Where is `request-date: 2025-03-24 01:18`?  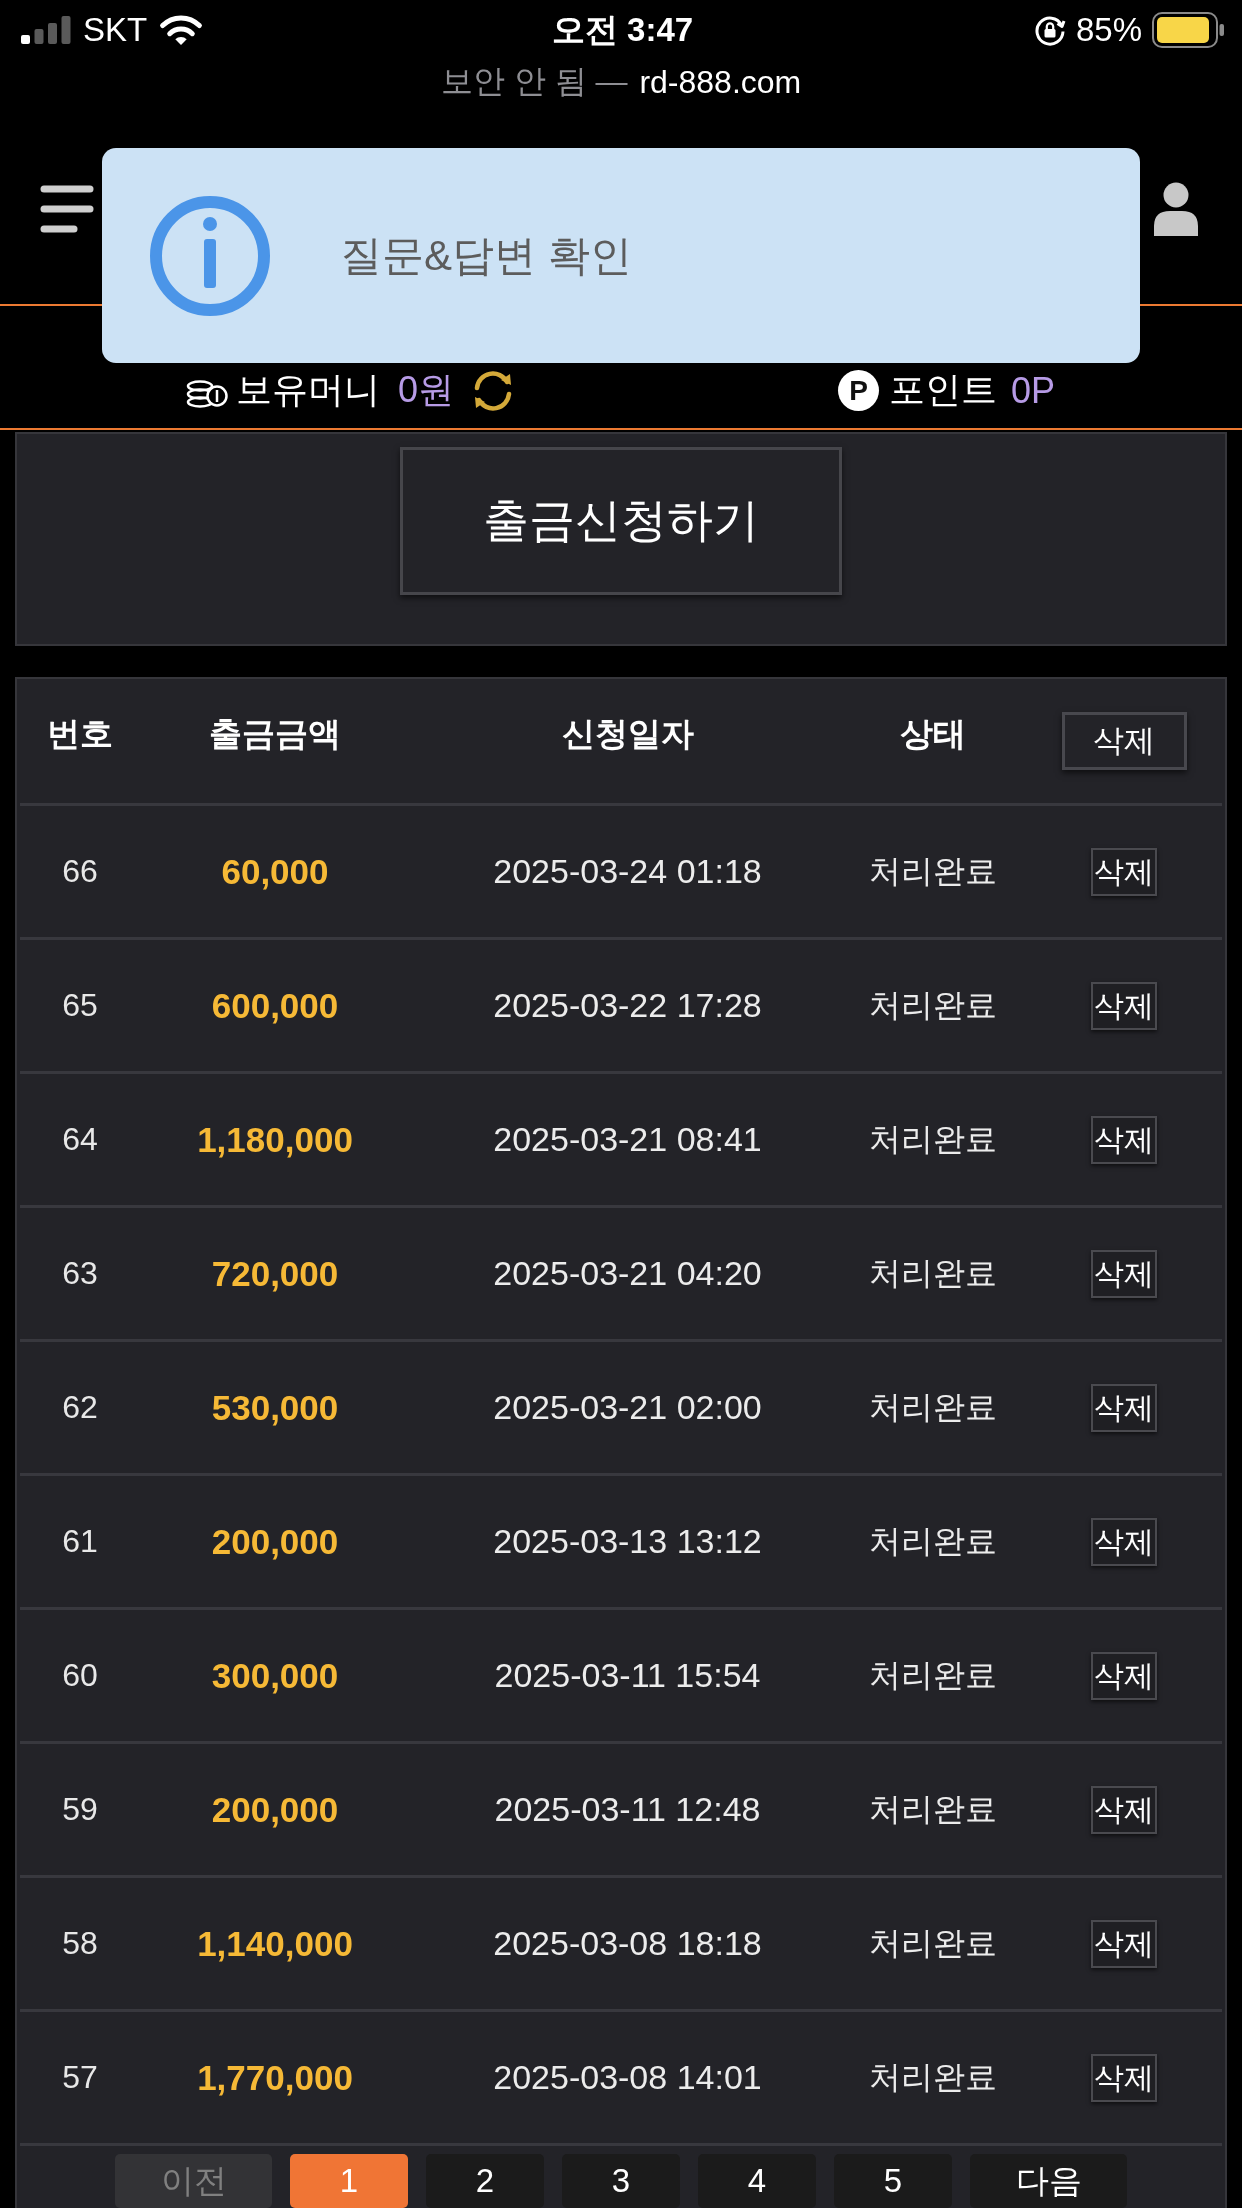 request-date: 2025-03-24 01:18 is located at coordinates (627, 871).